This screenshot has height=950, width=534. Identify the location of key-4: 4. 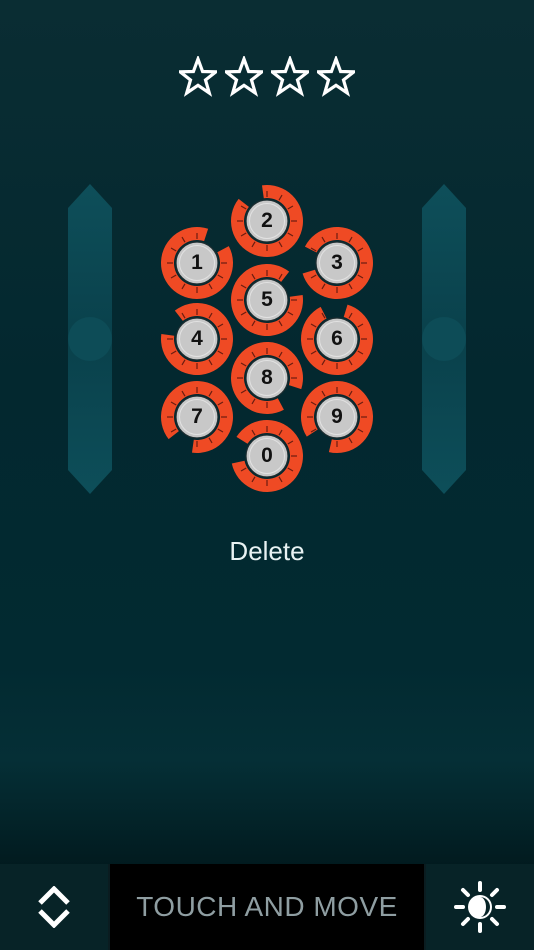
(197, 339).